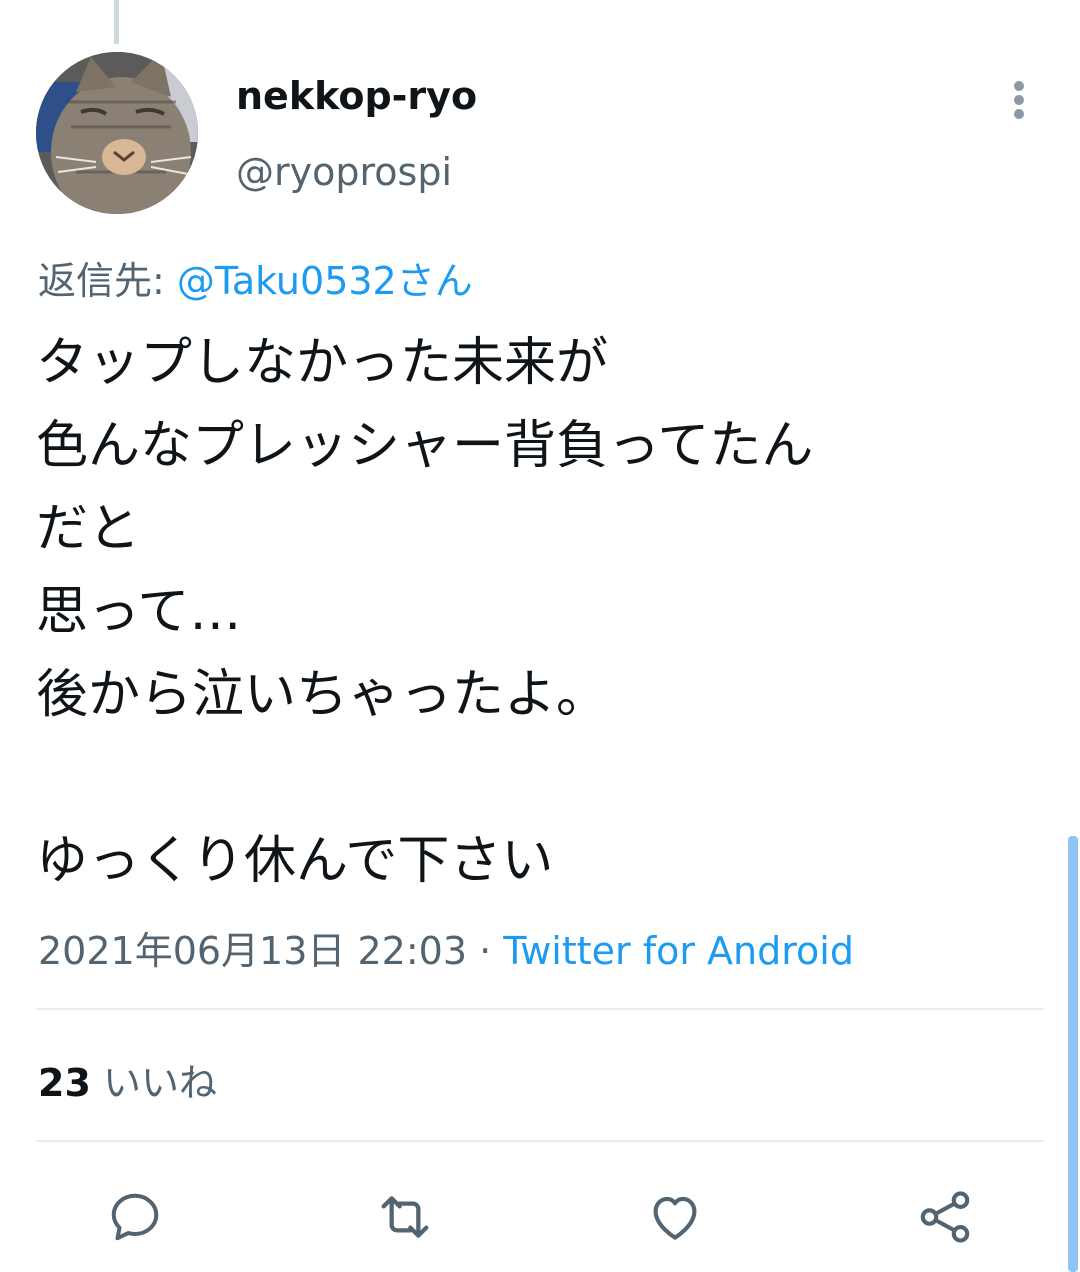 Image resolution: width=1080 pixels, height=1272 pixels. I want to click on reply-icon, so click(135, 1217).